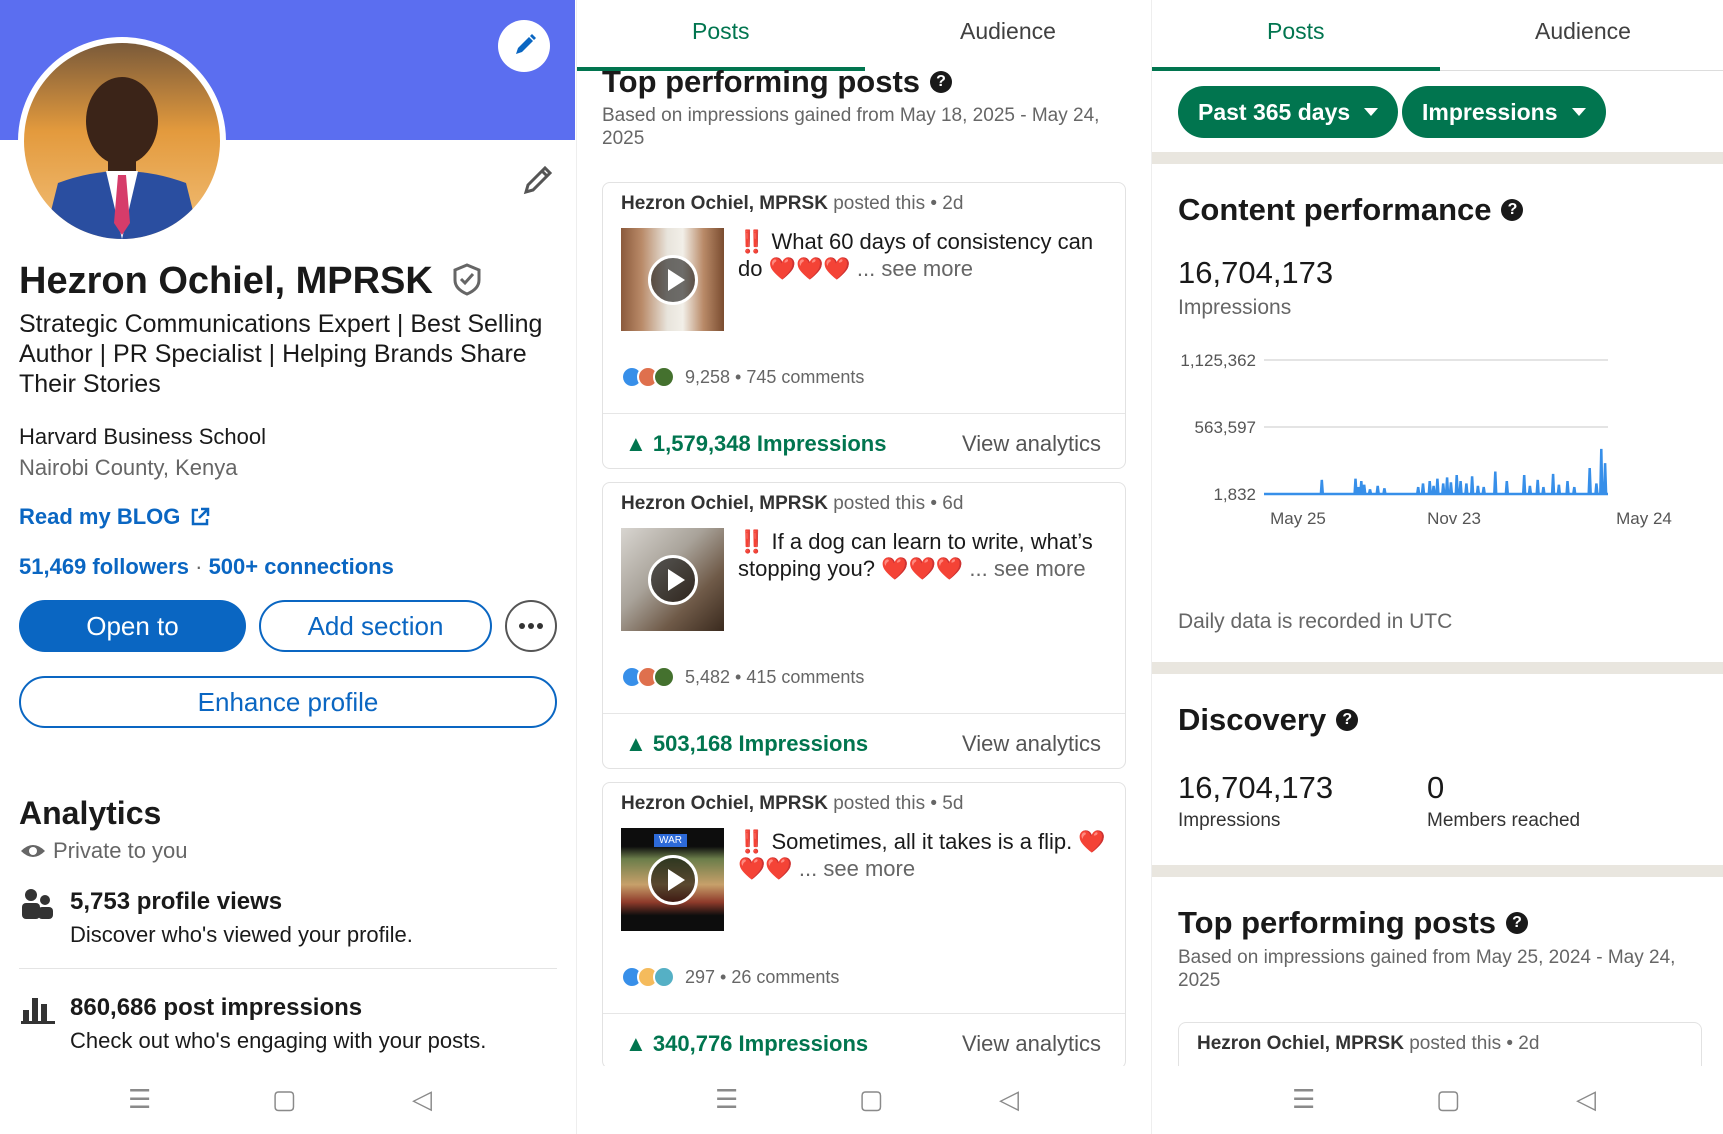  I want to click on period-filter-label: Past 365 days, so click(1274, 111).